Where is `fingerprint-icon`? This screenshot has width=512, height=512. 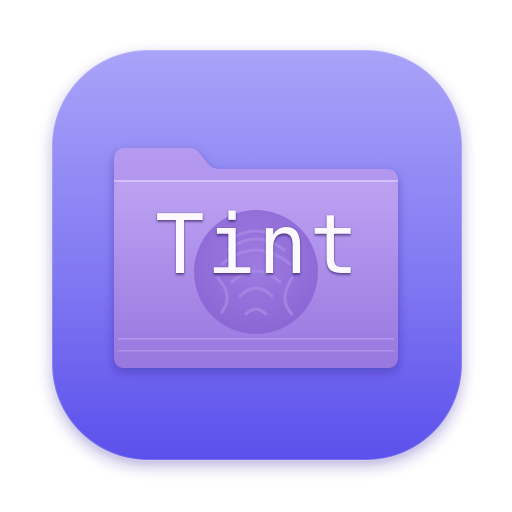 fingerprint-icon is located at coordinates (256, 272).